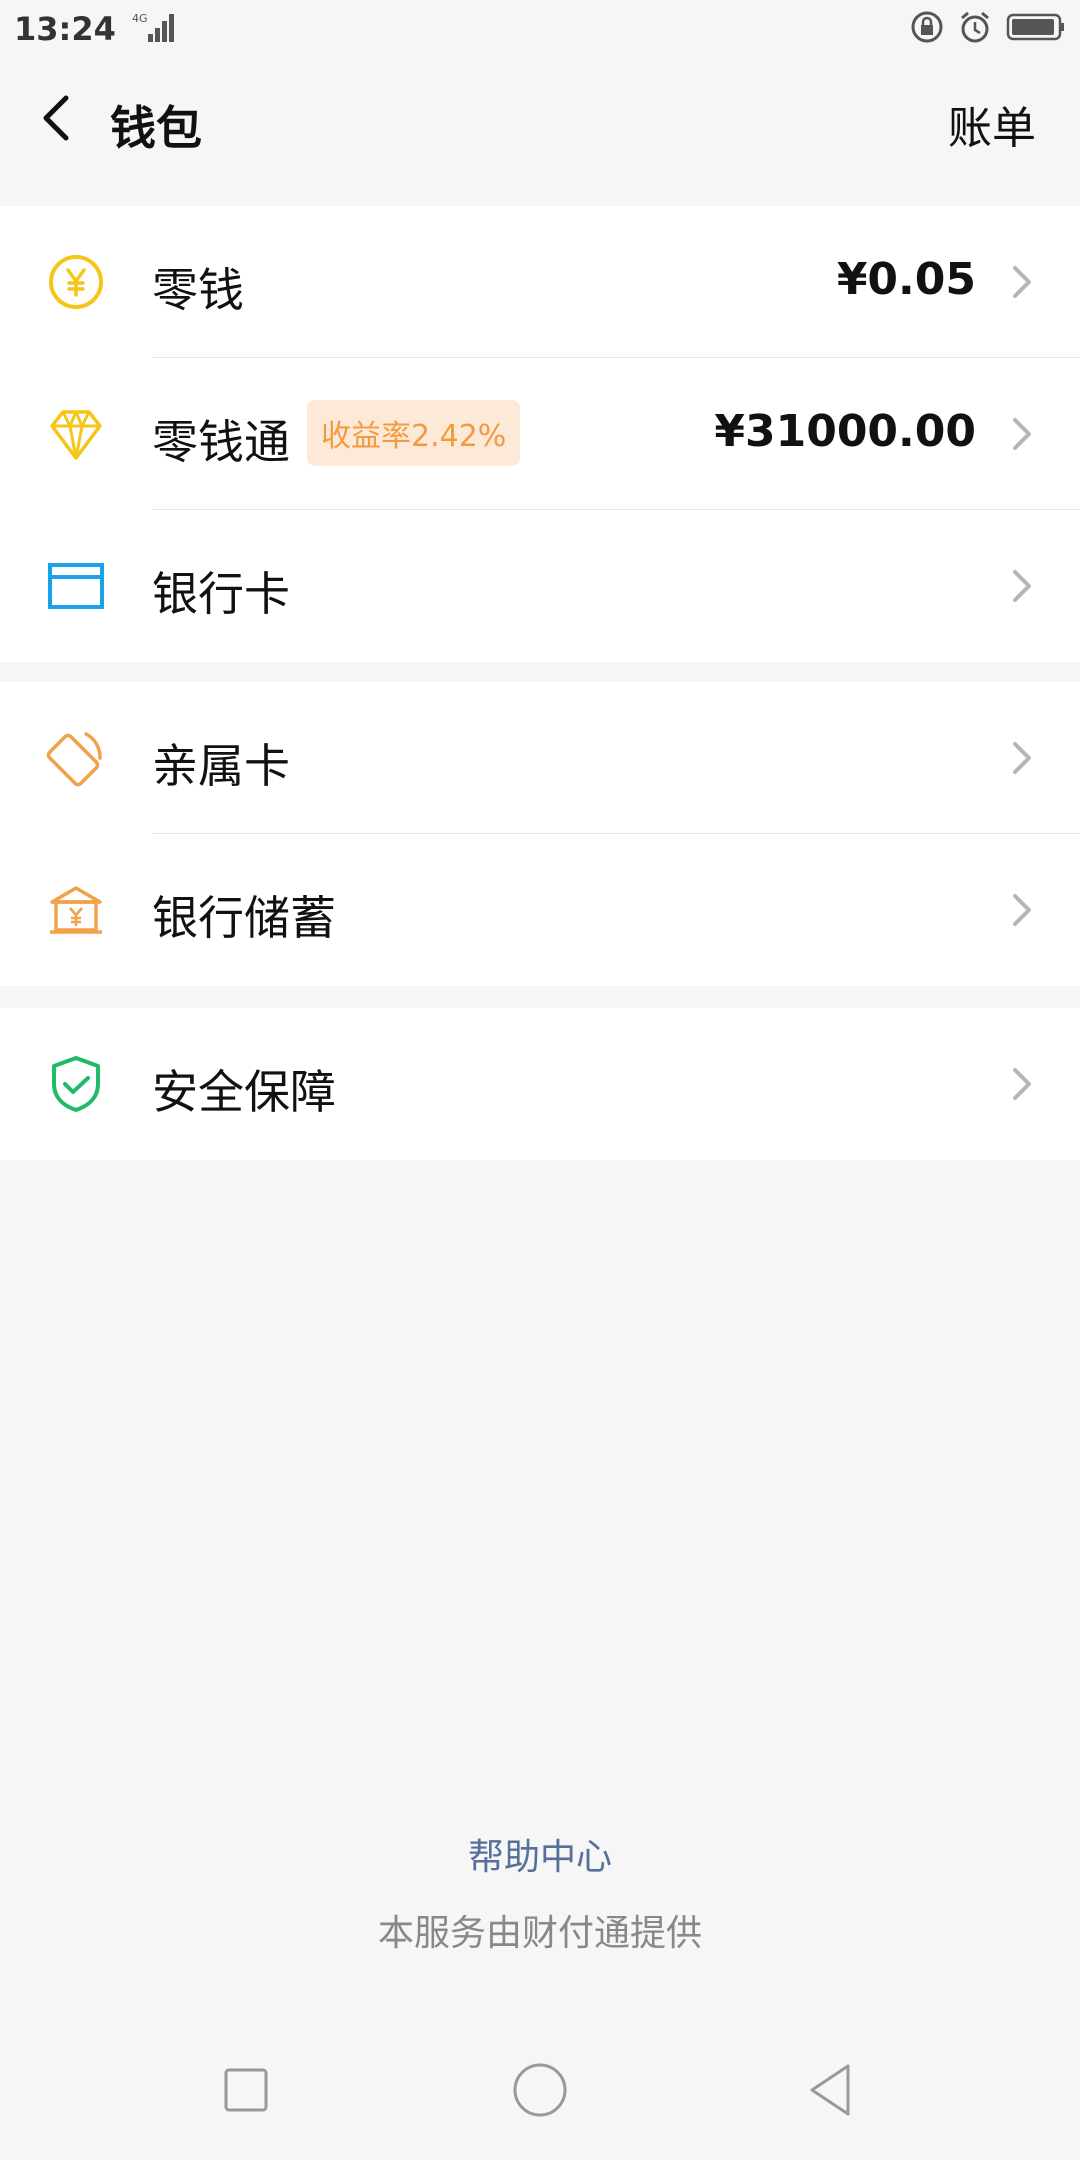  Describe the element at coordinates (65, 29) in the screenshot. I see `status-time: 13:24` at that location.